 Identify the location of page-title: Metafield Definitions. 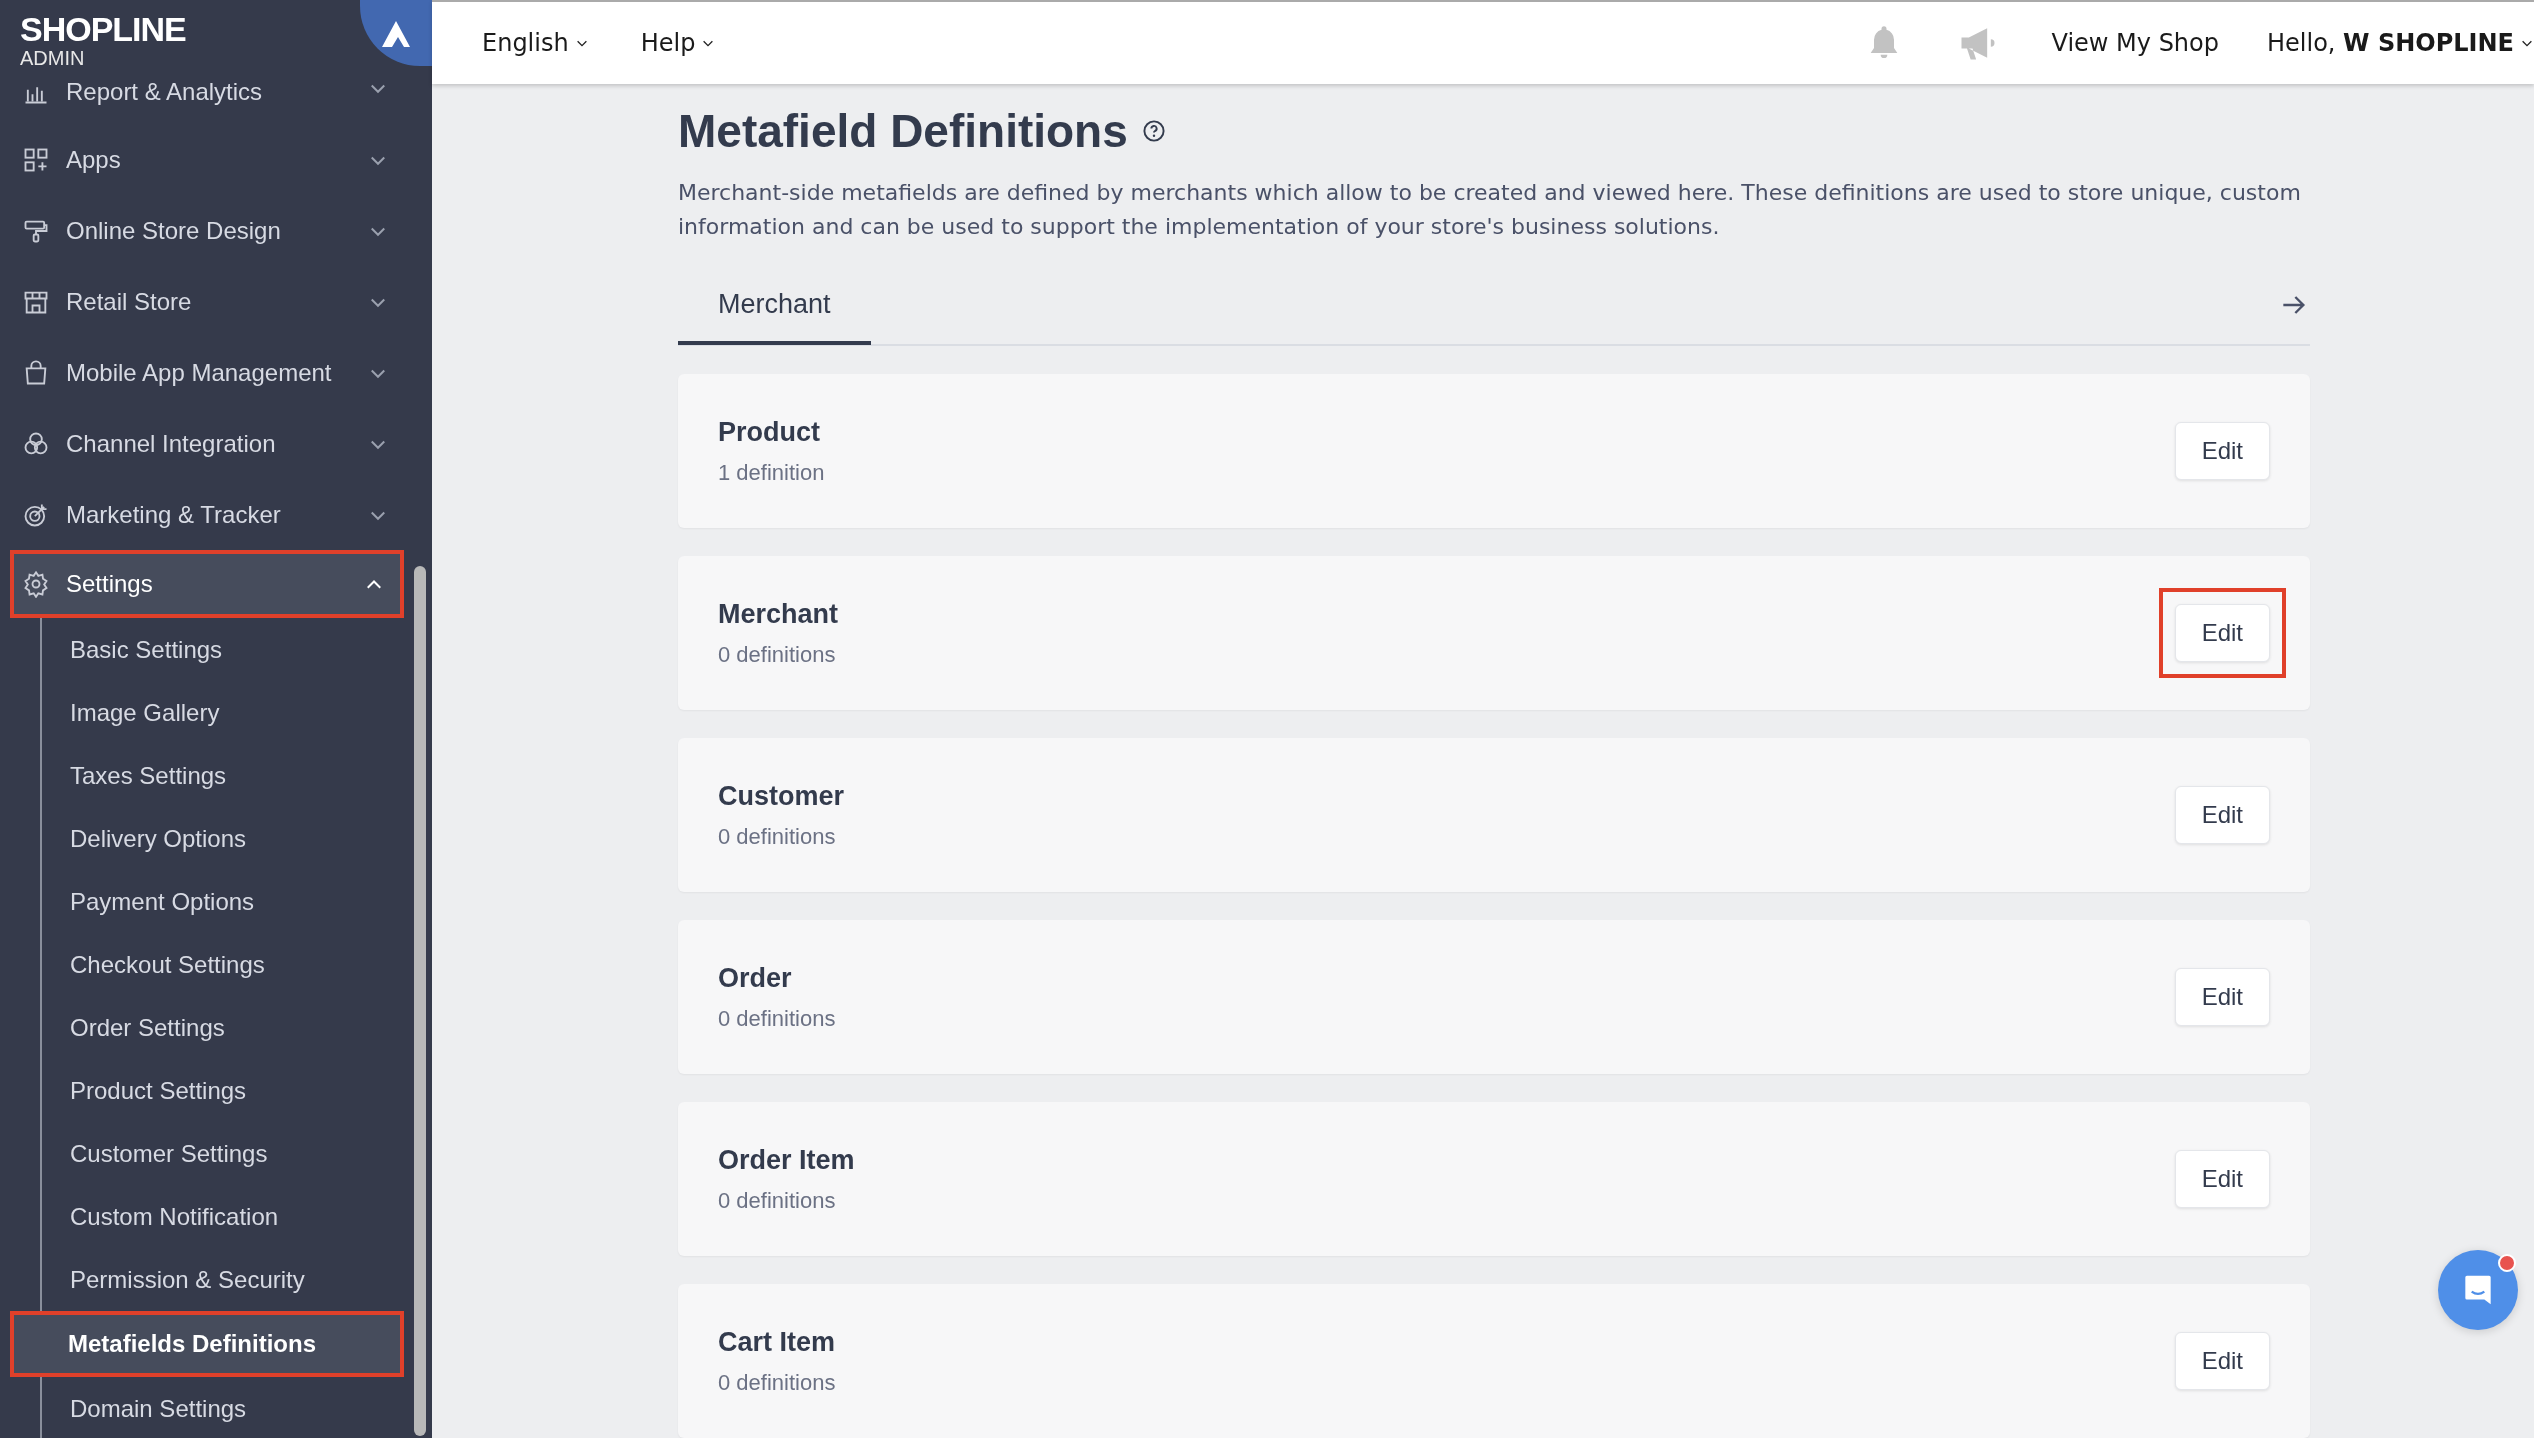
(903, 131).